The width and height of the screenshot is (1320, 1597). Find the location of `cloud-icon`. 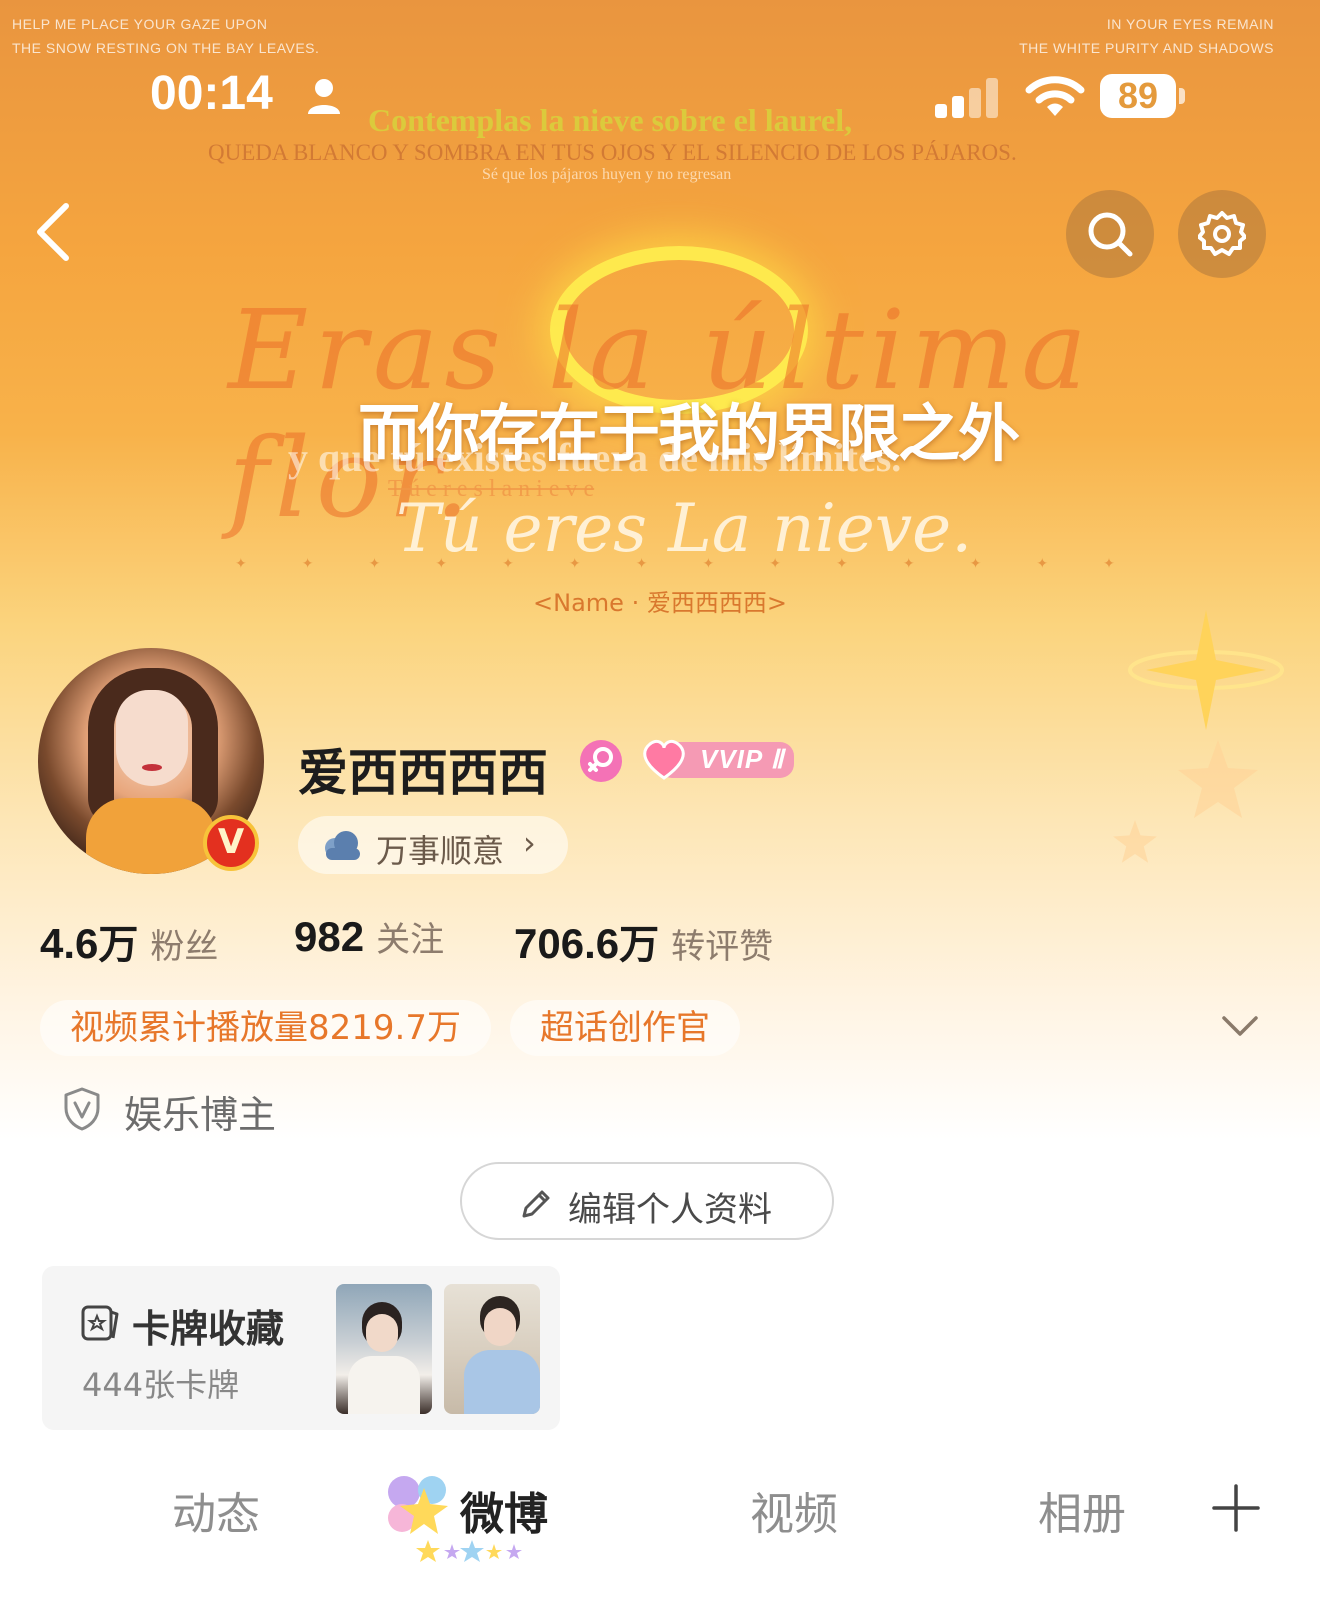

cloud-icon is located at coordinates (342, 845).